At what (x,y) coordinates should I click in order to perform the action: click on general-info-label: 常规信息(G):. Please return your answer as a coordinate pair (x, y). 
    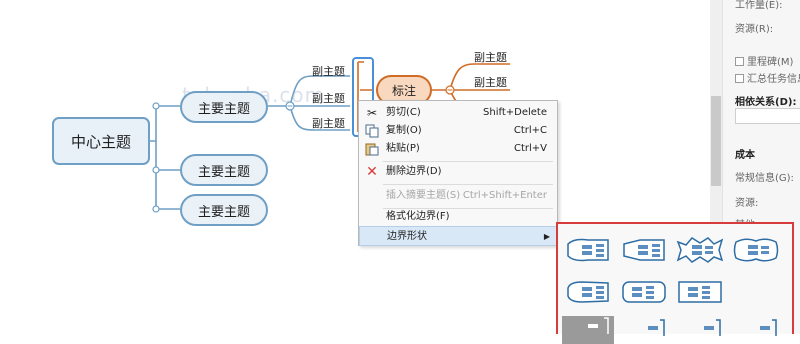
    Looking at the image, I should click on (764, 178).